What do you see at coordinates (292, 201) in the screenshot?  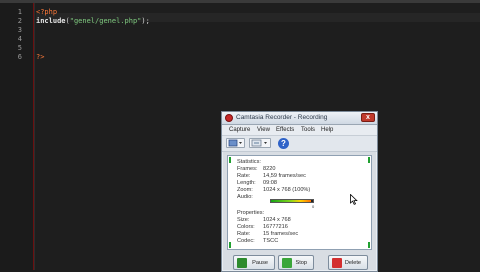 I see `audio-level-meter` at bounding box center [292, 201].